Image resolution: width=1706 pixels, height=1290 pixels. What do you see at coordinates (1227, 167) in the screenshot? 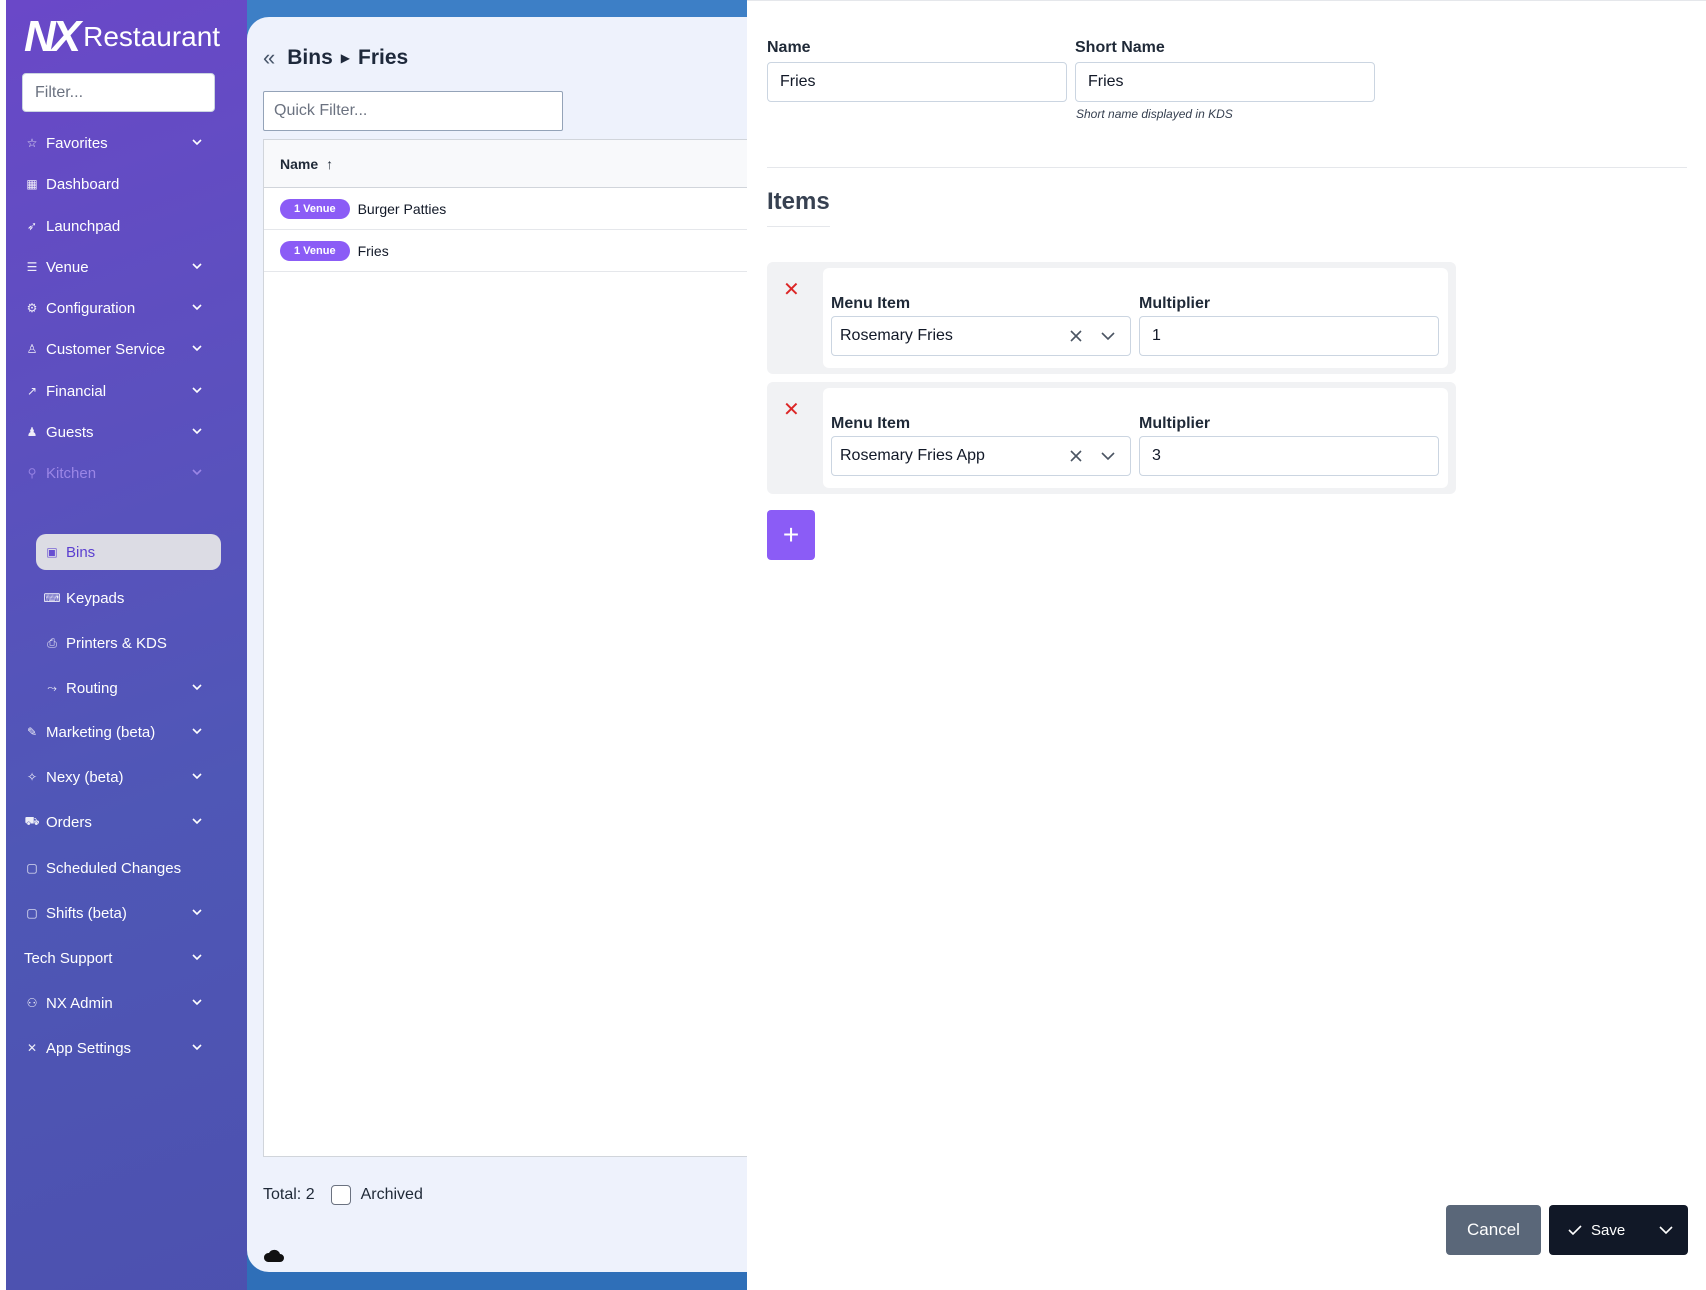
I see `section-divider` at bounding box center [1227, 167].